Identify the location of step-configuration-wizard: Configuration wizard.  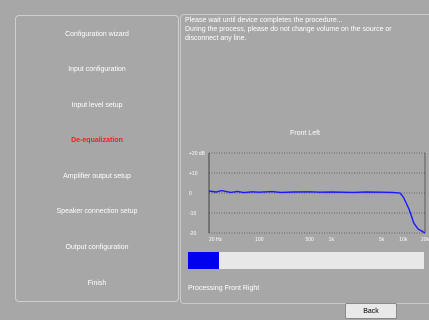
(97, 34).